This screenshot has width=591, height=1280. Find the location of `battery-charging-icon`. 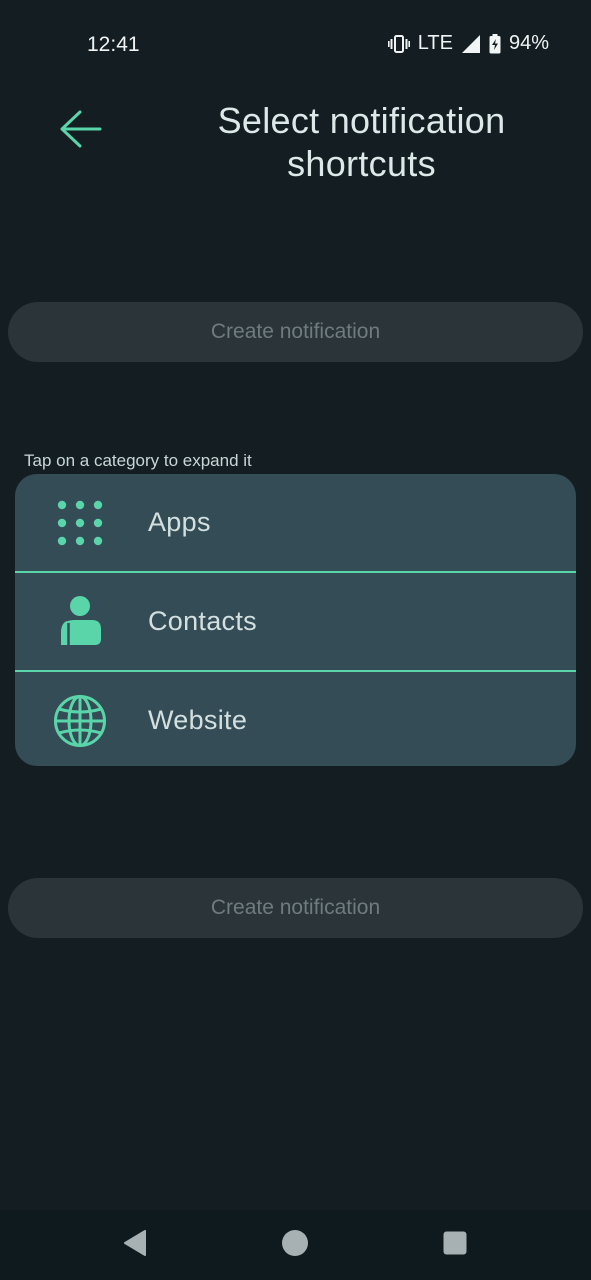

battery-charging-icon is located at coordinates (495, 43).